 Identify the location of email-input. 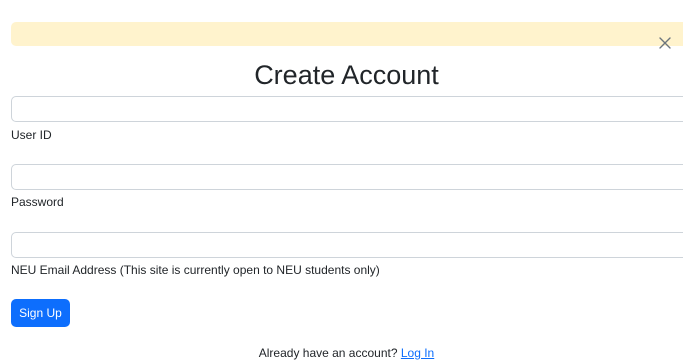
(347, 245).